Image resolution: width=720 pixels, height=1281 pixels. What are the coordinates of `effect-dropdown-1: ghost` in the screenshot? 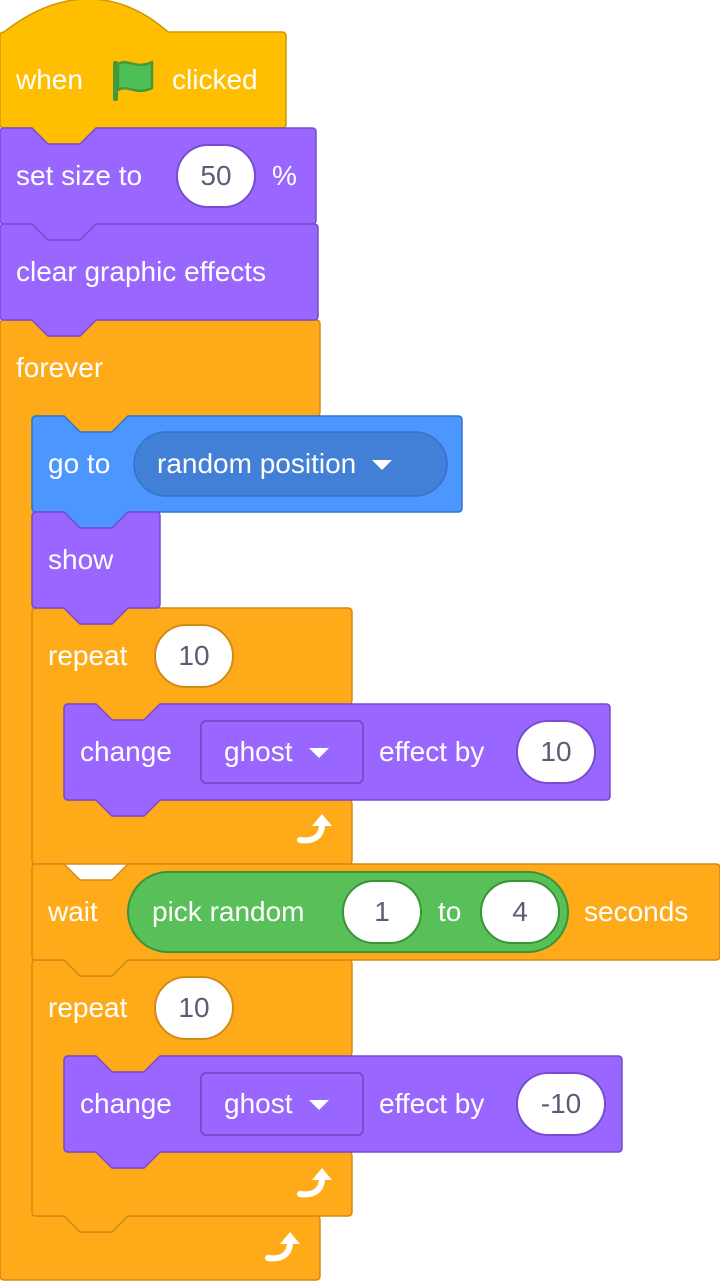 It's located at (282, 752).